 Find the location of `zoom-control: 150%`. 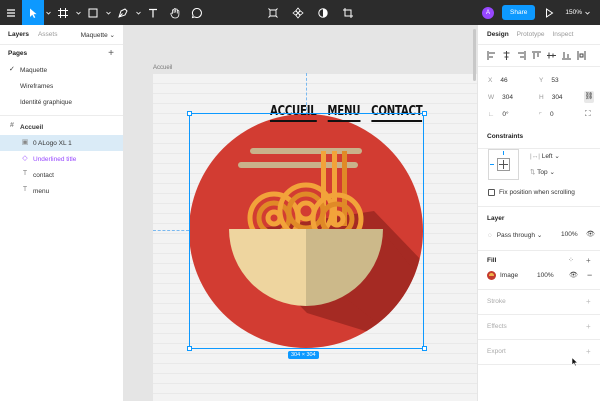

zoom-control: 150% is located at coordinates (577, 12).